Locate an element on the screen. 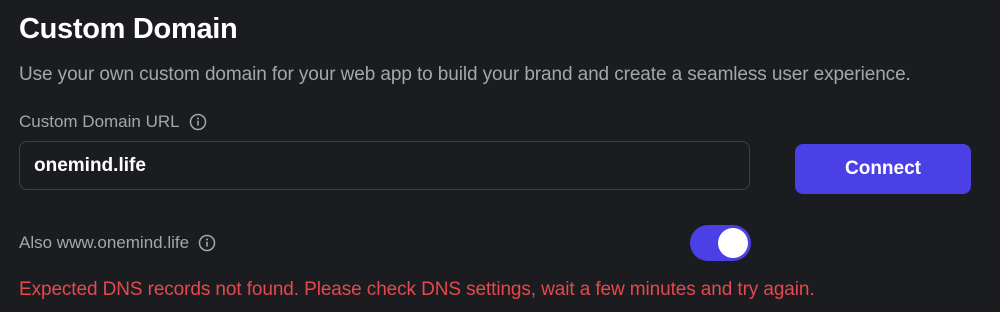 The height and width of the screenshot is (312, 1000). section-title: Custom Domain is located at coordinates (128, 29).